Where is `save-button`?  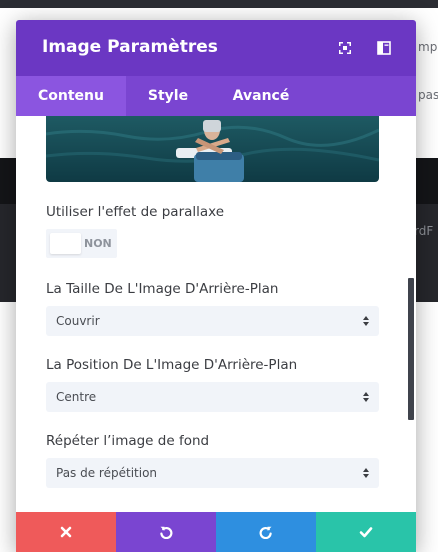
save-button is located at coordinates (366, 532).